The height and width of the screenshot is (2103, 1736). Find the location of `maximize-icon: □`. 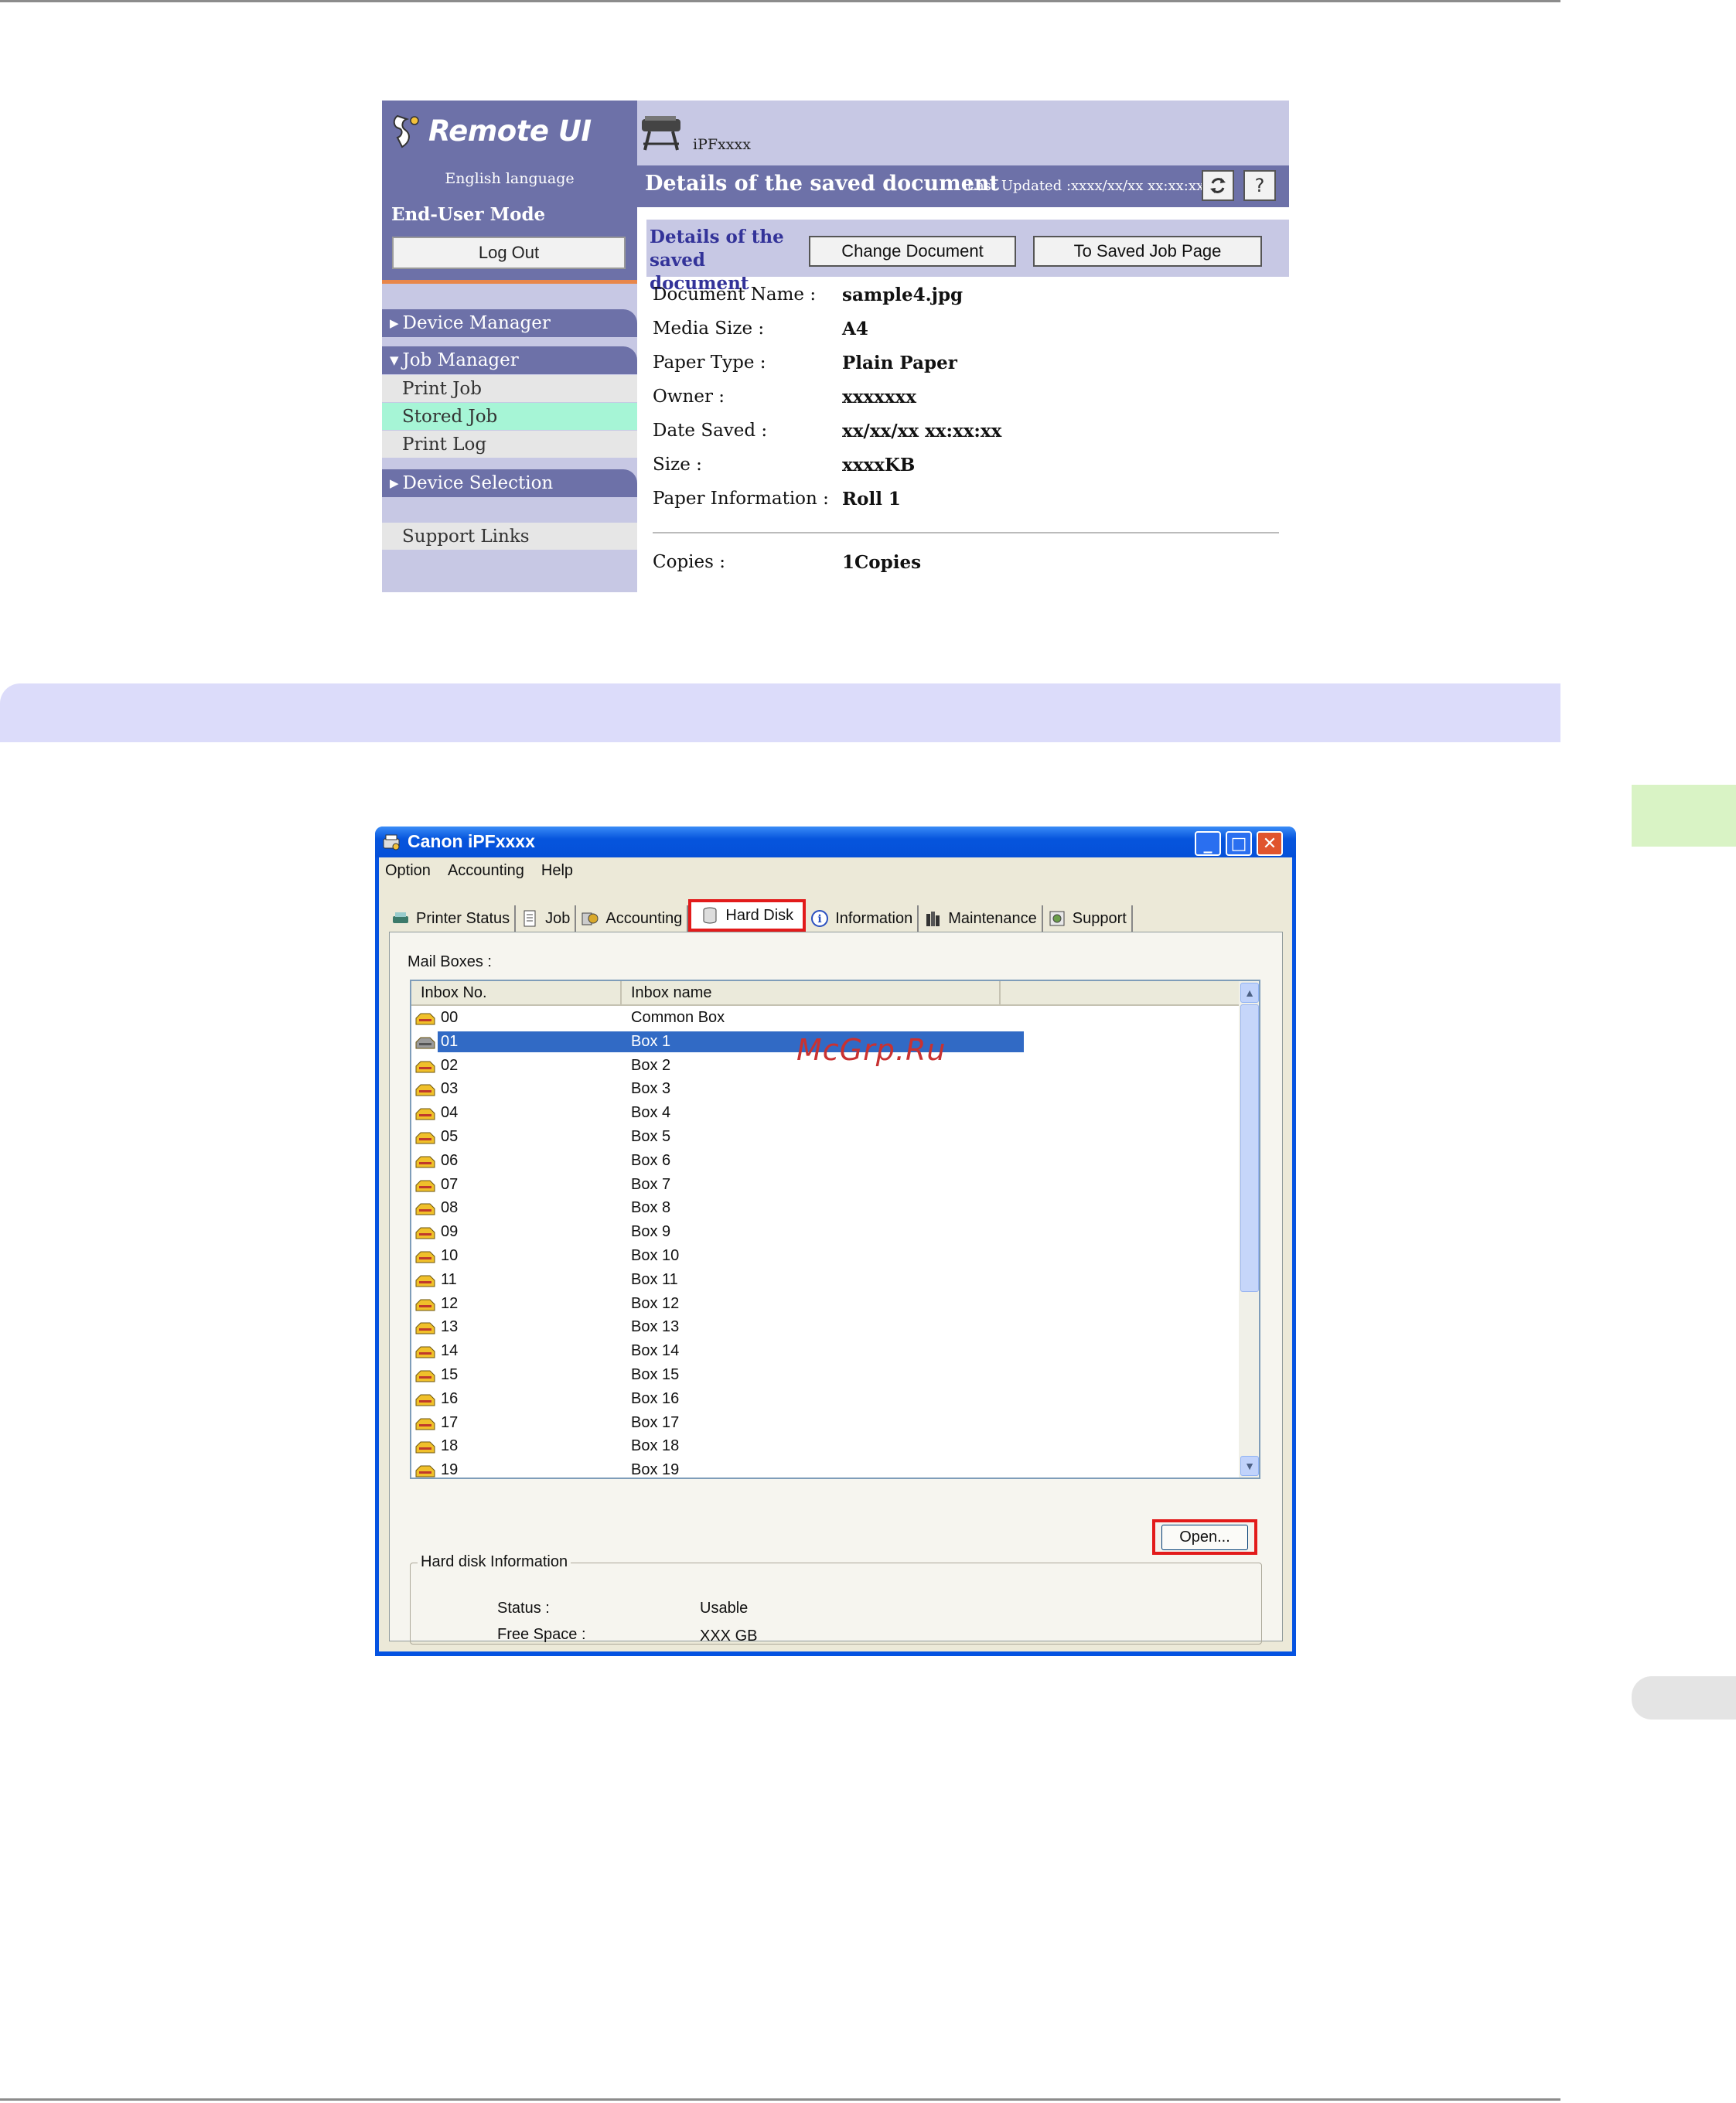

maximize-icon: □ is located at coordinates (1238, 843).